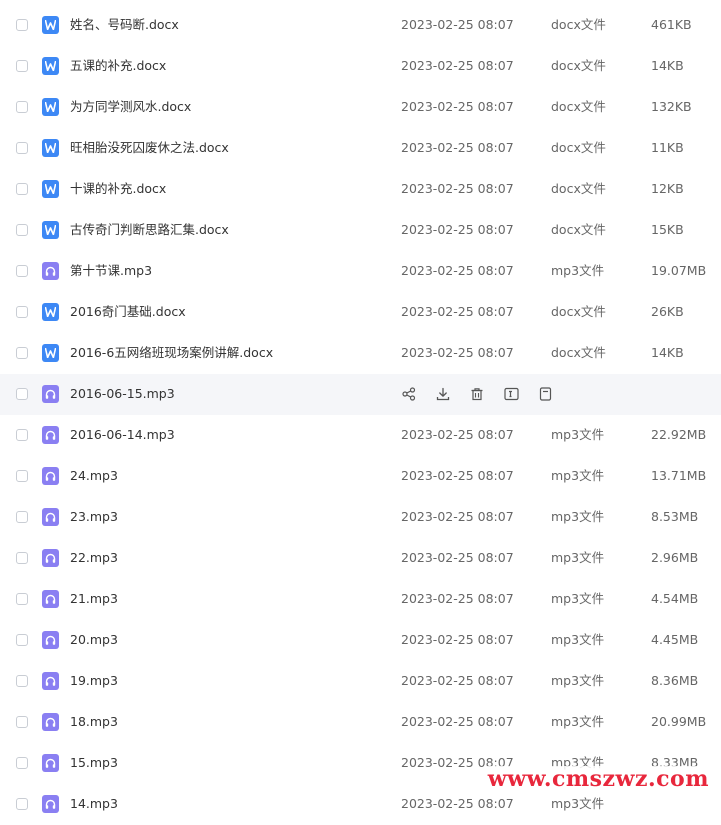 The image size is (721, 825). Describe the element at coordinates (94, 763) in the screenshot. I see `file-name: 15.mp3` at that location.